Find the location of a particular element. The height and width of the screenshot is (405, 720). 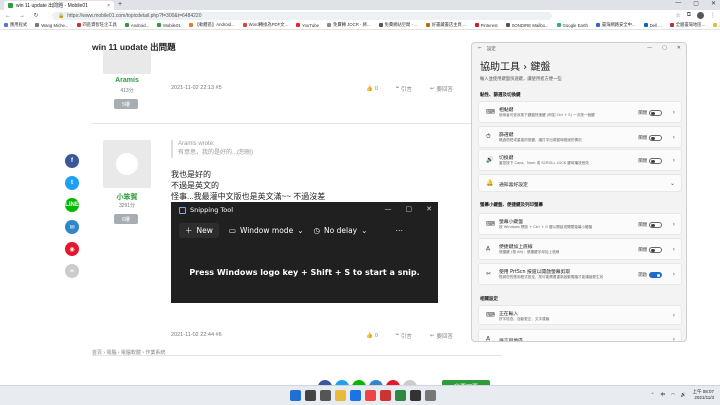

new-tab-button: + is located at coordinates (120, 4).